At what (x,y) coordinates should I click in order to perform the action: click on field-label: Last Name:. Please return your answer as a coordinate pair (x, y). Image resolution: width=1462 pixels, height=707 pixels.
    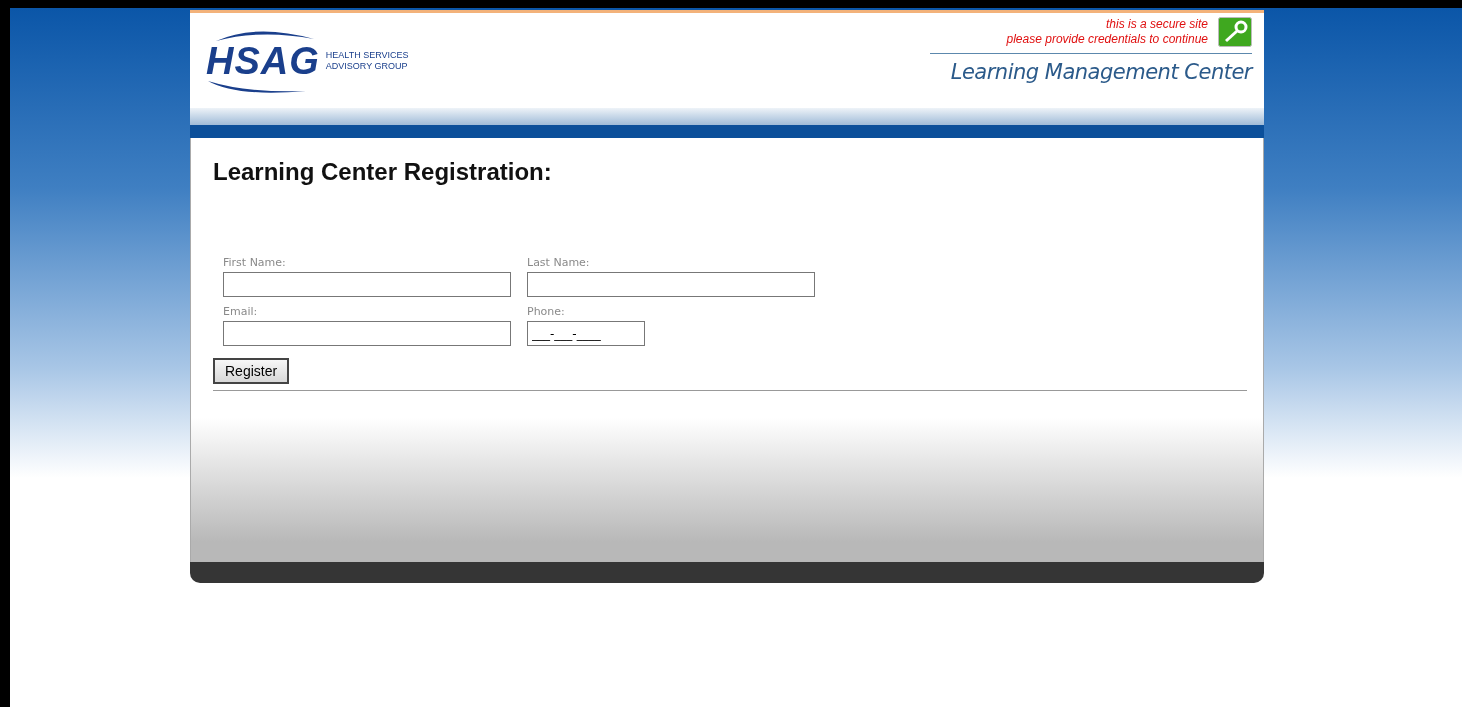
    Looking at the image, I should click on (558, 262).